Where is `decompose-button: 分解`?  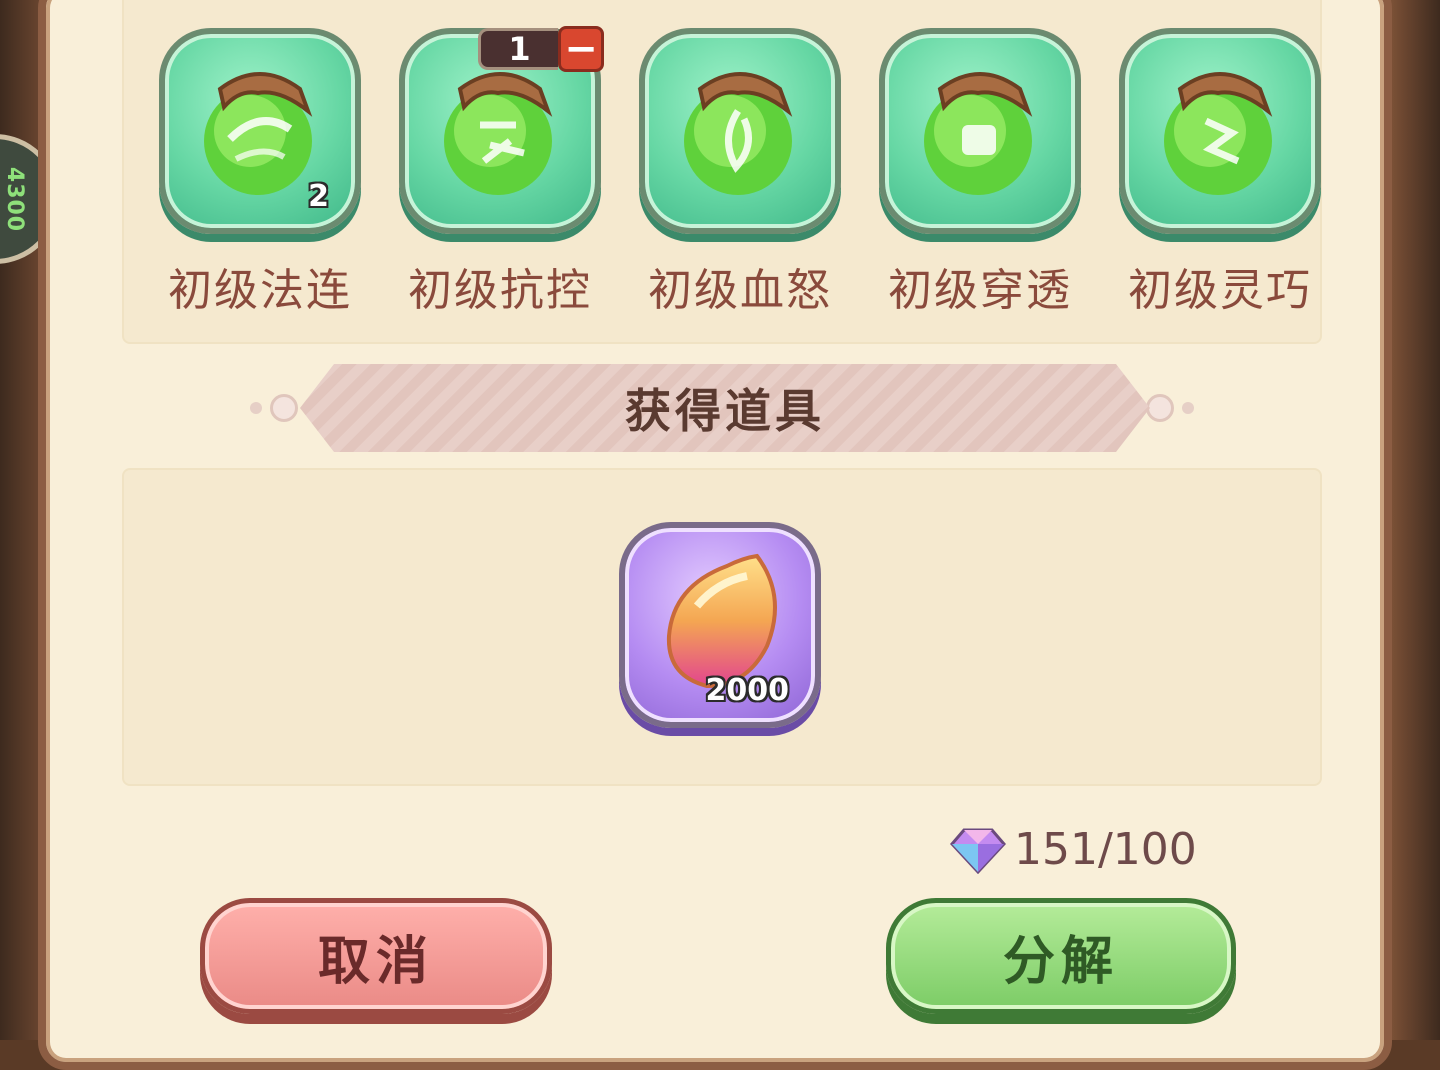
decompose-button: 分解 is located at coordinates (1061, 956).